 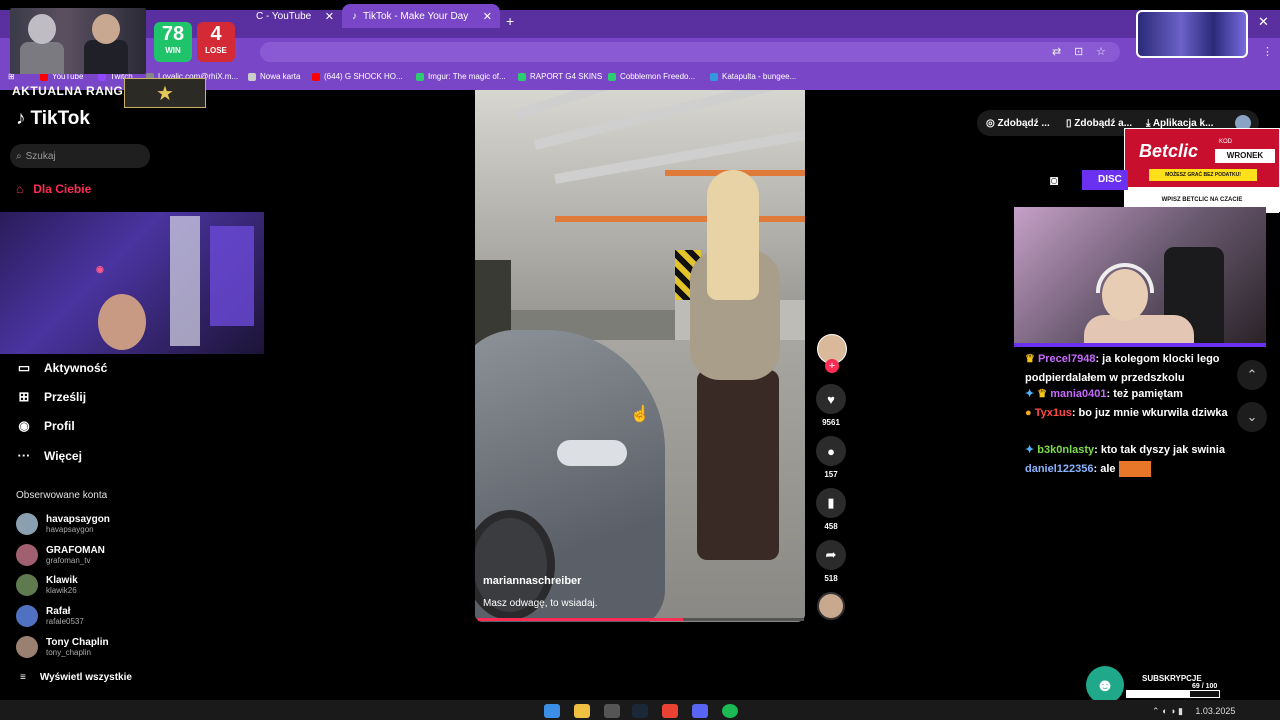 I want to click on subs-goal-count: 69 / 100, so click(x=1205, y=686).